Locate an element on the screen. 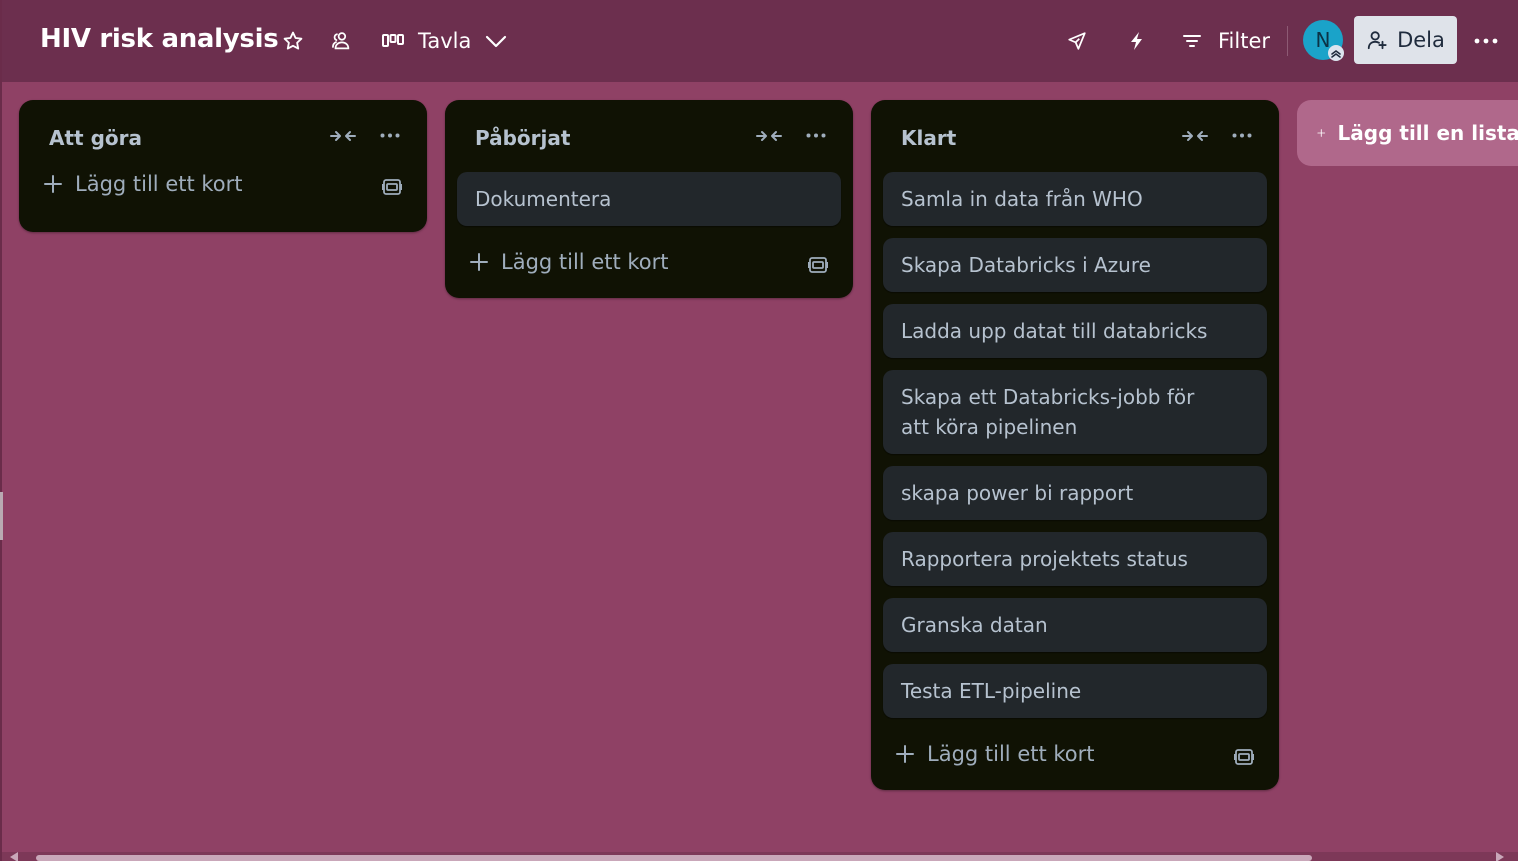 This screenshot has width=1518, height=861. header-divider is located at coordinates (1287, 41).